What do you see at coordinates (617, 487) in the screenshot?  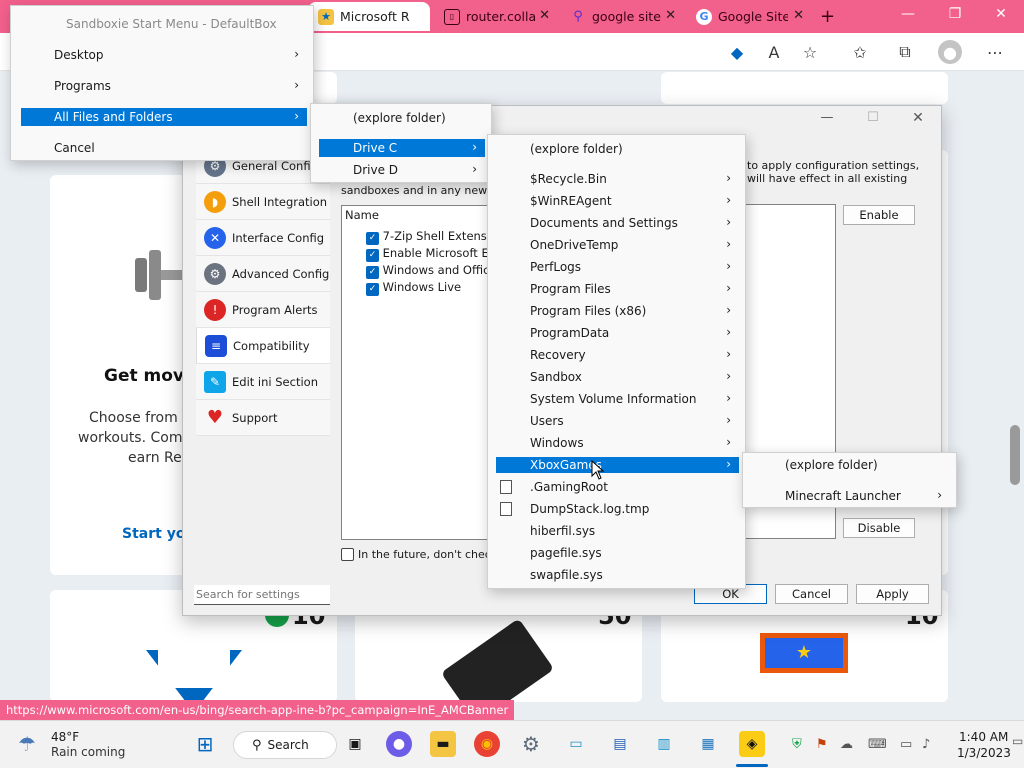 I see `file-gamingroot: .GamingRoot` at bounding box center [617, 487].